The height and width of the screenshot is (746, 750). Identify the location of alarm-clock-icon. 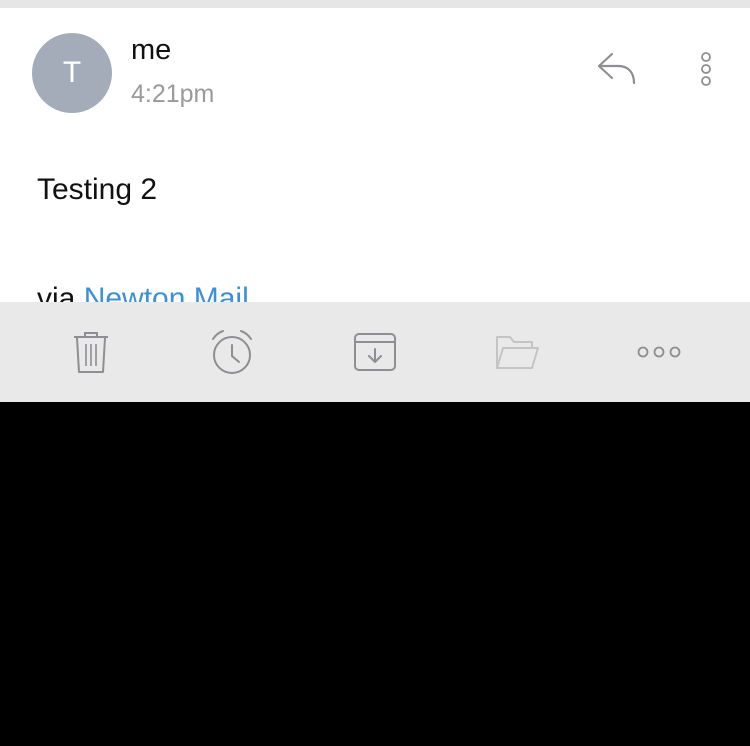
(232, 352).